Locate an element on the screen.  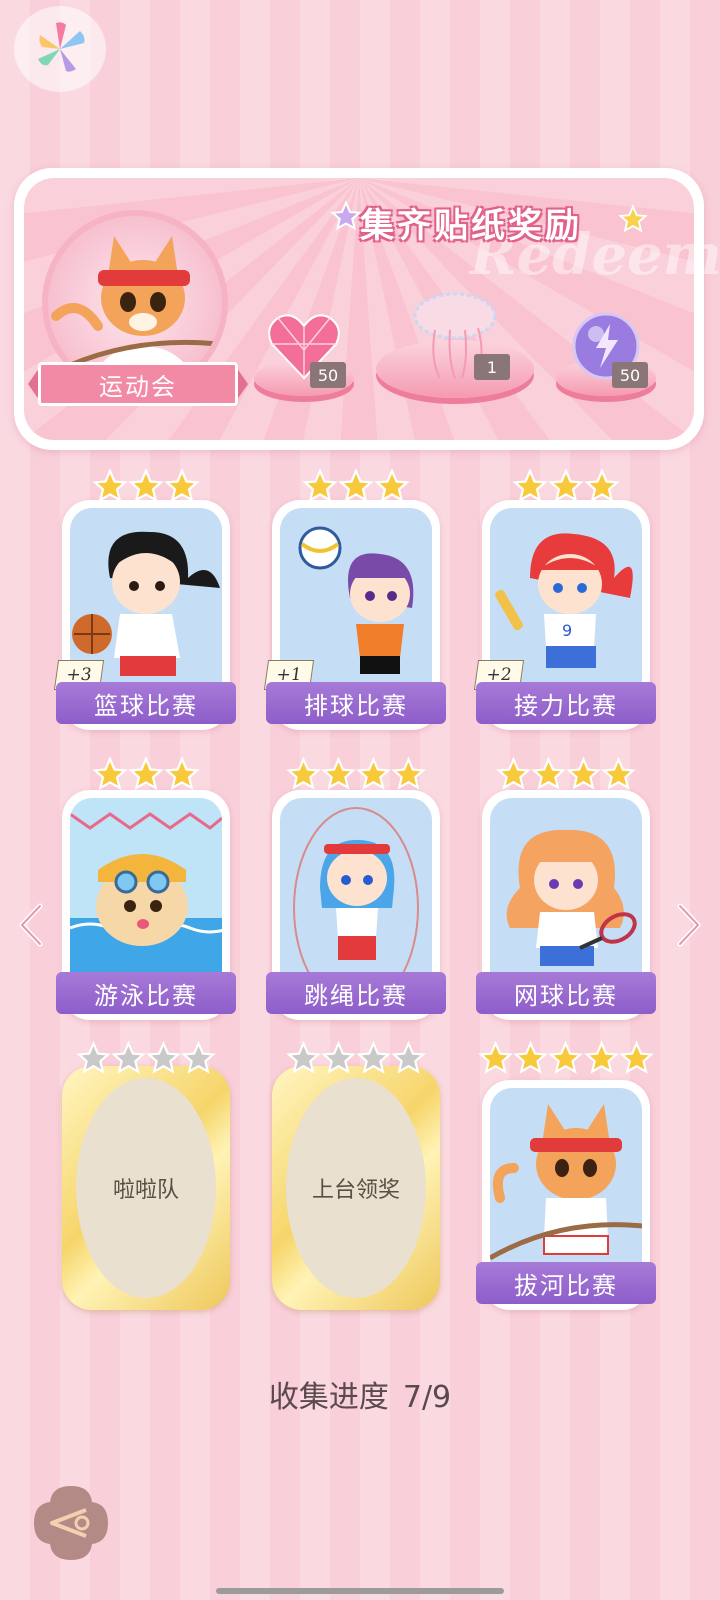
sticker-label: 跳绳比赛 is located at coordinates (356, 993).